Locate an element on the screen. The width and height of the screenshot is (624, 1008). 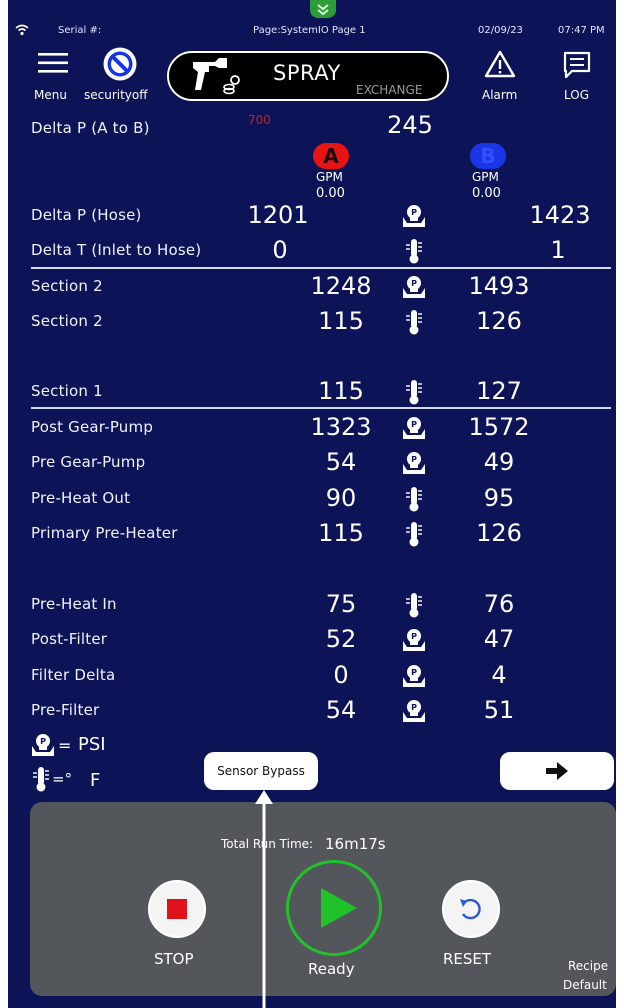
sensor-bypass-label: Sensor Bypass is located at coordinates (261, 771).